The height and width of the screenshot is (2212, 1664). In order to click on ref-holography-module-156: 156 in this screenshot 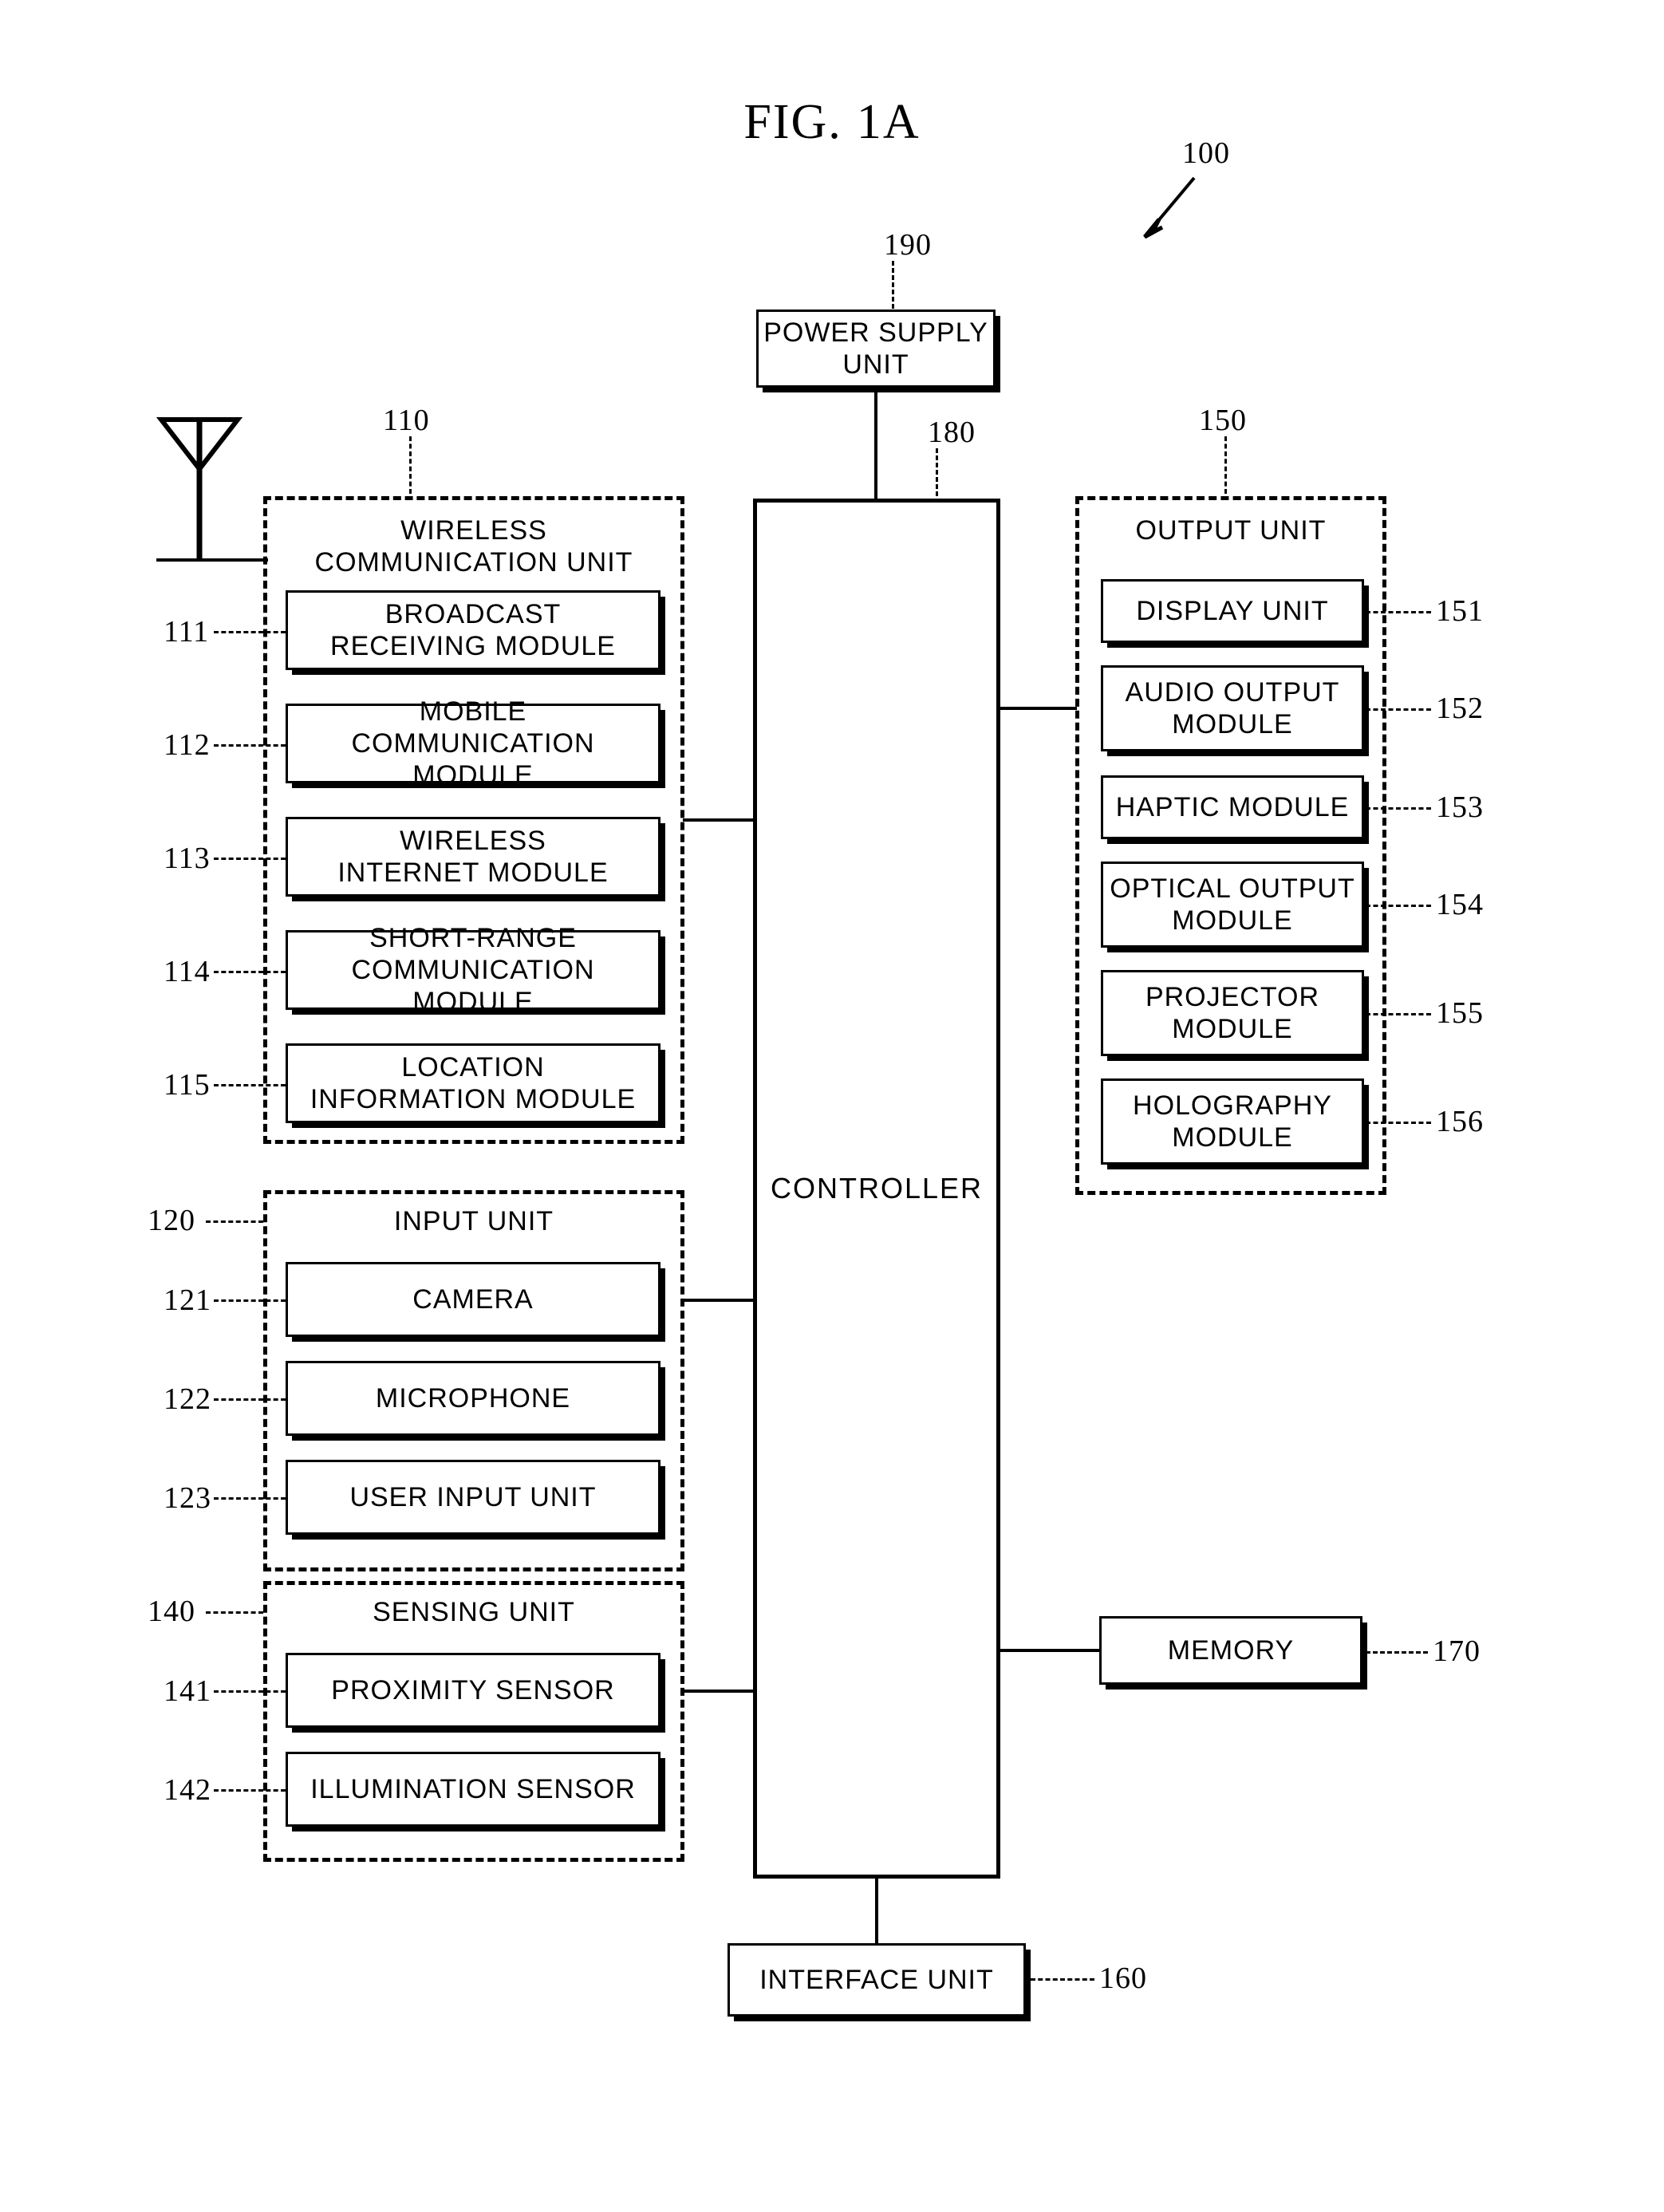, I will do `click(1460, 1122)`.